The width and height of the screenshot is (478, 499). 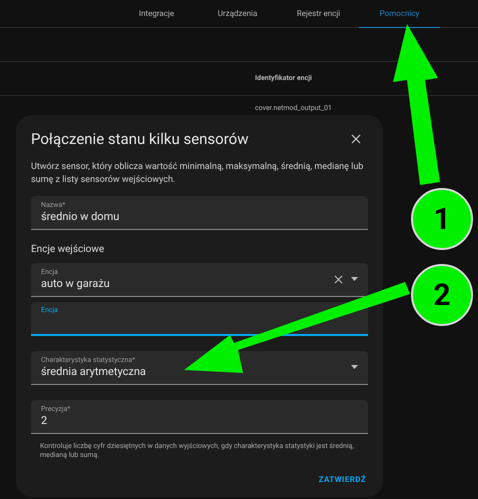 I want to click on tab: Integracje, so click(x=156, y=14).